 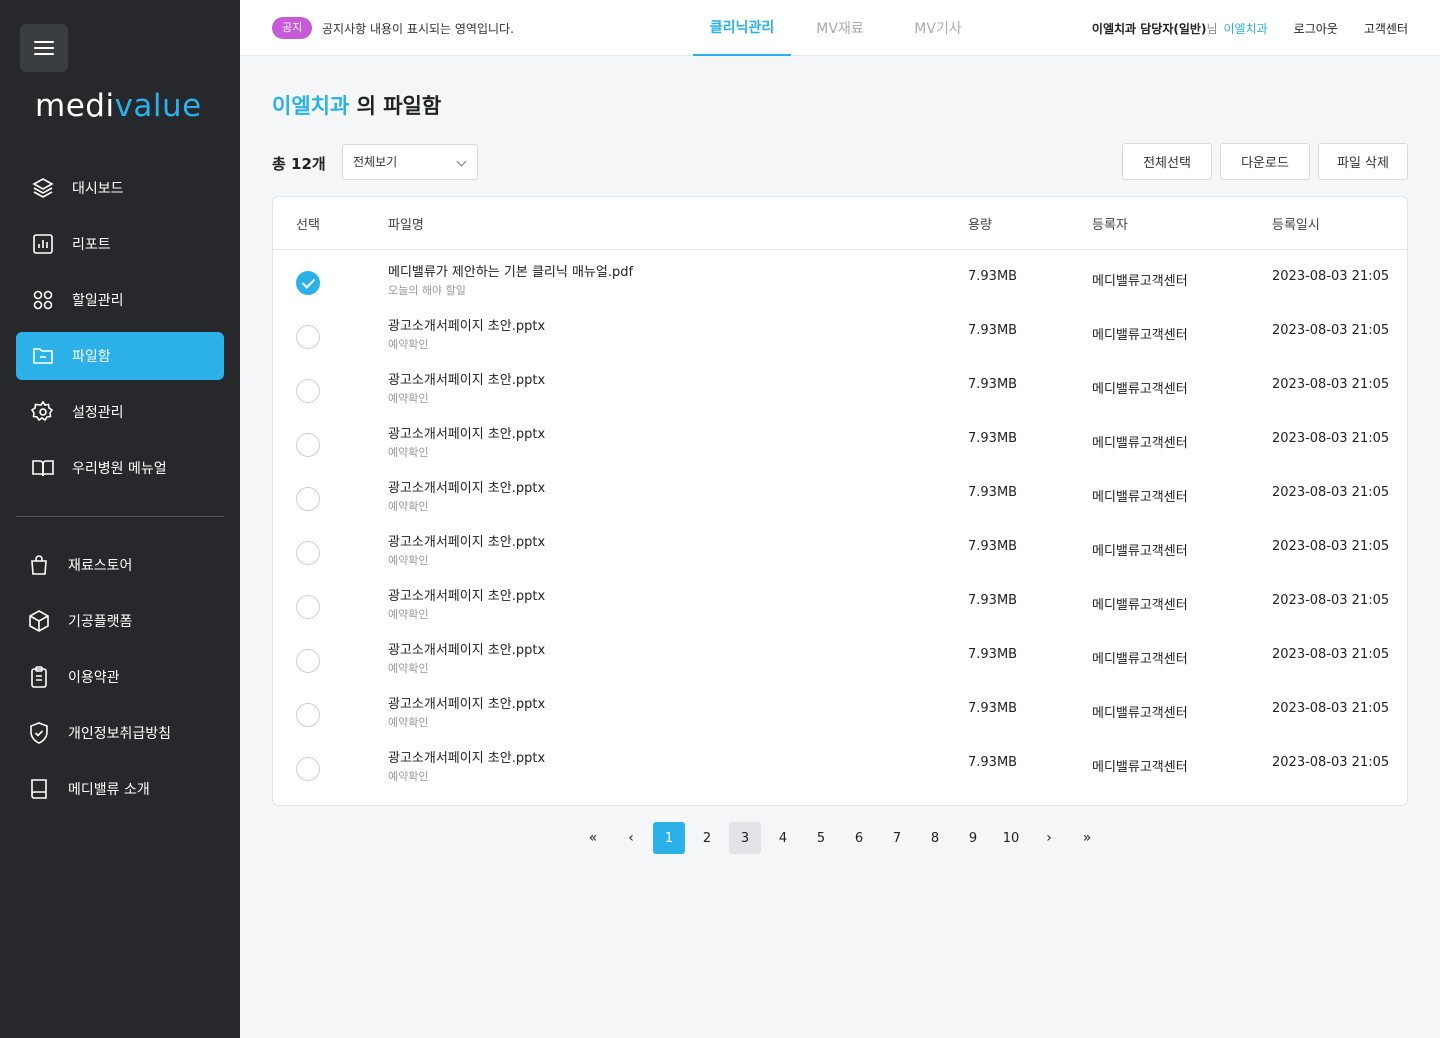 What do you see at coordinates (745, 838) in the screenshot?
I see `page-button: 3` at bounding box center [745, 838].